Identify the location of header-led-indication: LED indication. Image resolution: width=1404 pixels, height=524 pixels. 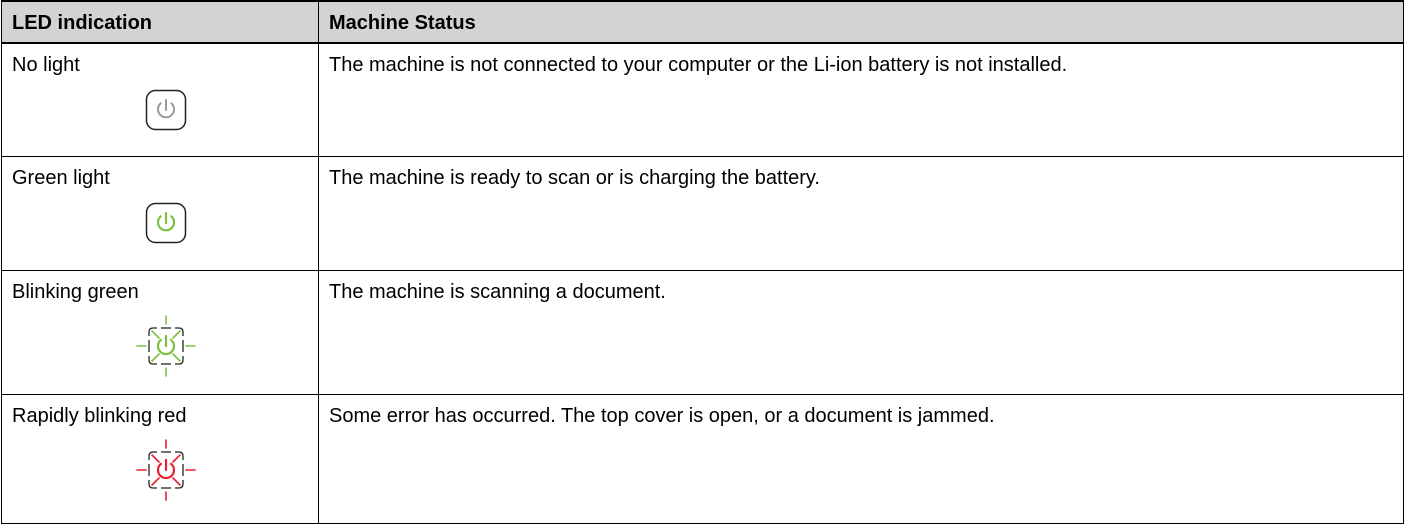
(160, 22).